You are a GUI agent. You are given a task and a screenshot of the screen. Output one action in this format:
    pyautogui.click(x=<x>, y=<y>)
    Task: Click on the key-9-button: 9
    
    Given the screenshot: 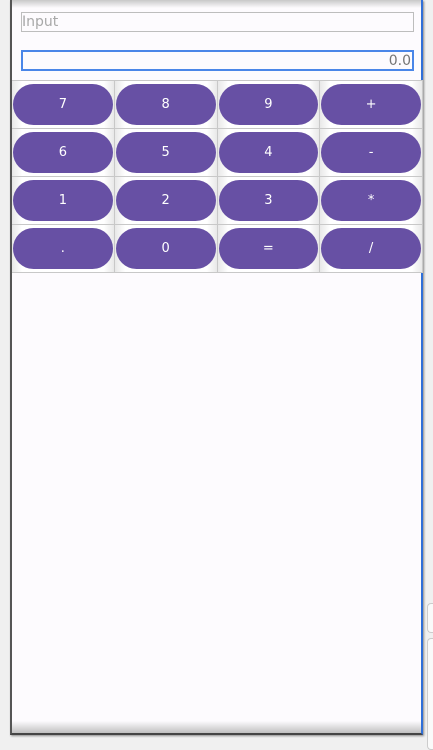 What is the action you would take?
    pyautogui.click(x=268, y=104)
    